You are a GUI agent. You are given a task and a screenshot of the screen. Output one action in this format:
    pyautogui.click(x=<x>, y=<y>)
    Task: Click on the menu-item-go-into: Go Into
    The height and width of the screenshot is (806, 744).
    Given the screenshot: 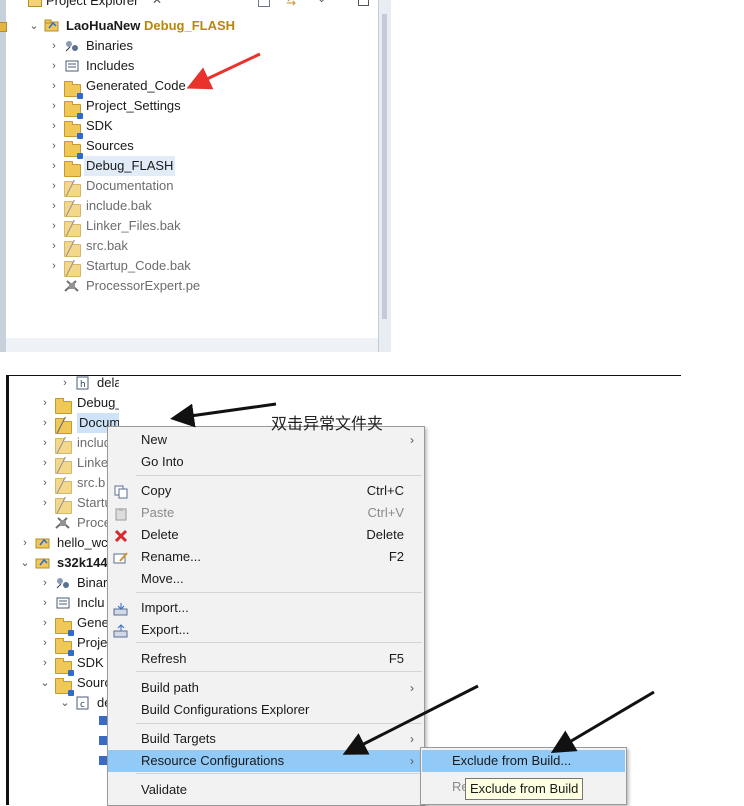 What is the action you would take?
    pyautogui.click(x=266, y=462)
    